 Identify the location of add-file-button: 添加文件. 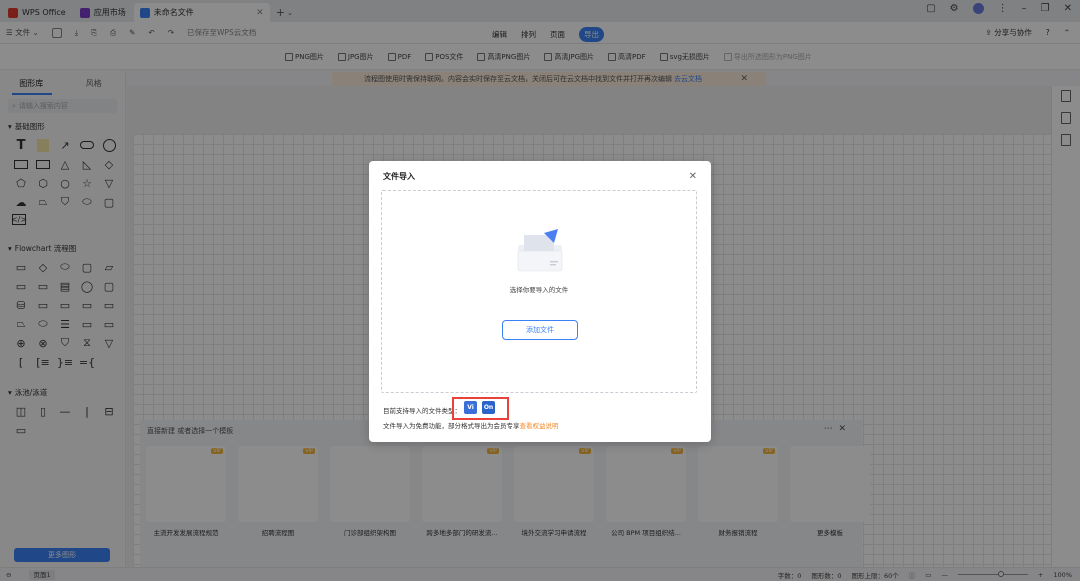
(540, 330).